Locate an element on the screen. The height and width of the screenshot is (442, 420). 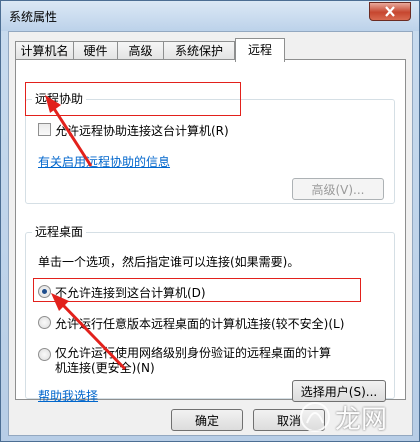
tab-remote: 远程 is located at coordinates (260, 50).